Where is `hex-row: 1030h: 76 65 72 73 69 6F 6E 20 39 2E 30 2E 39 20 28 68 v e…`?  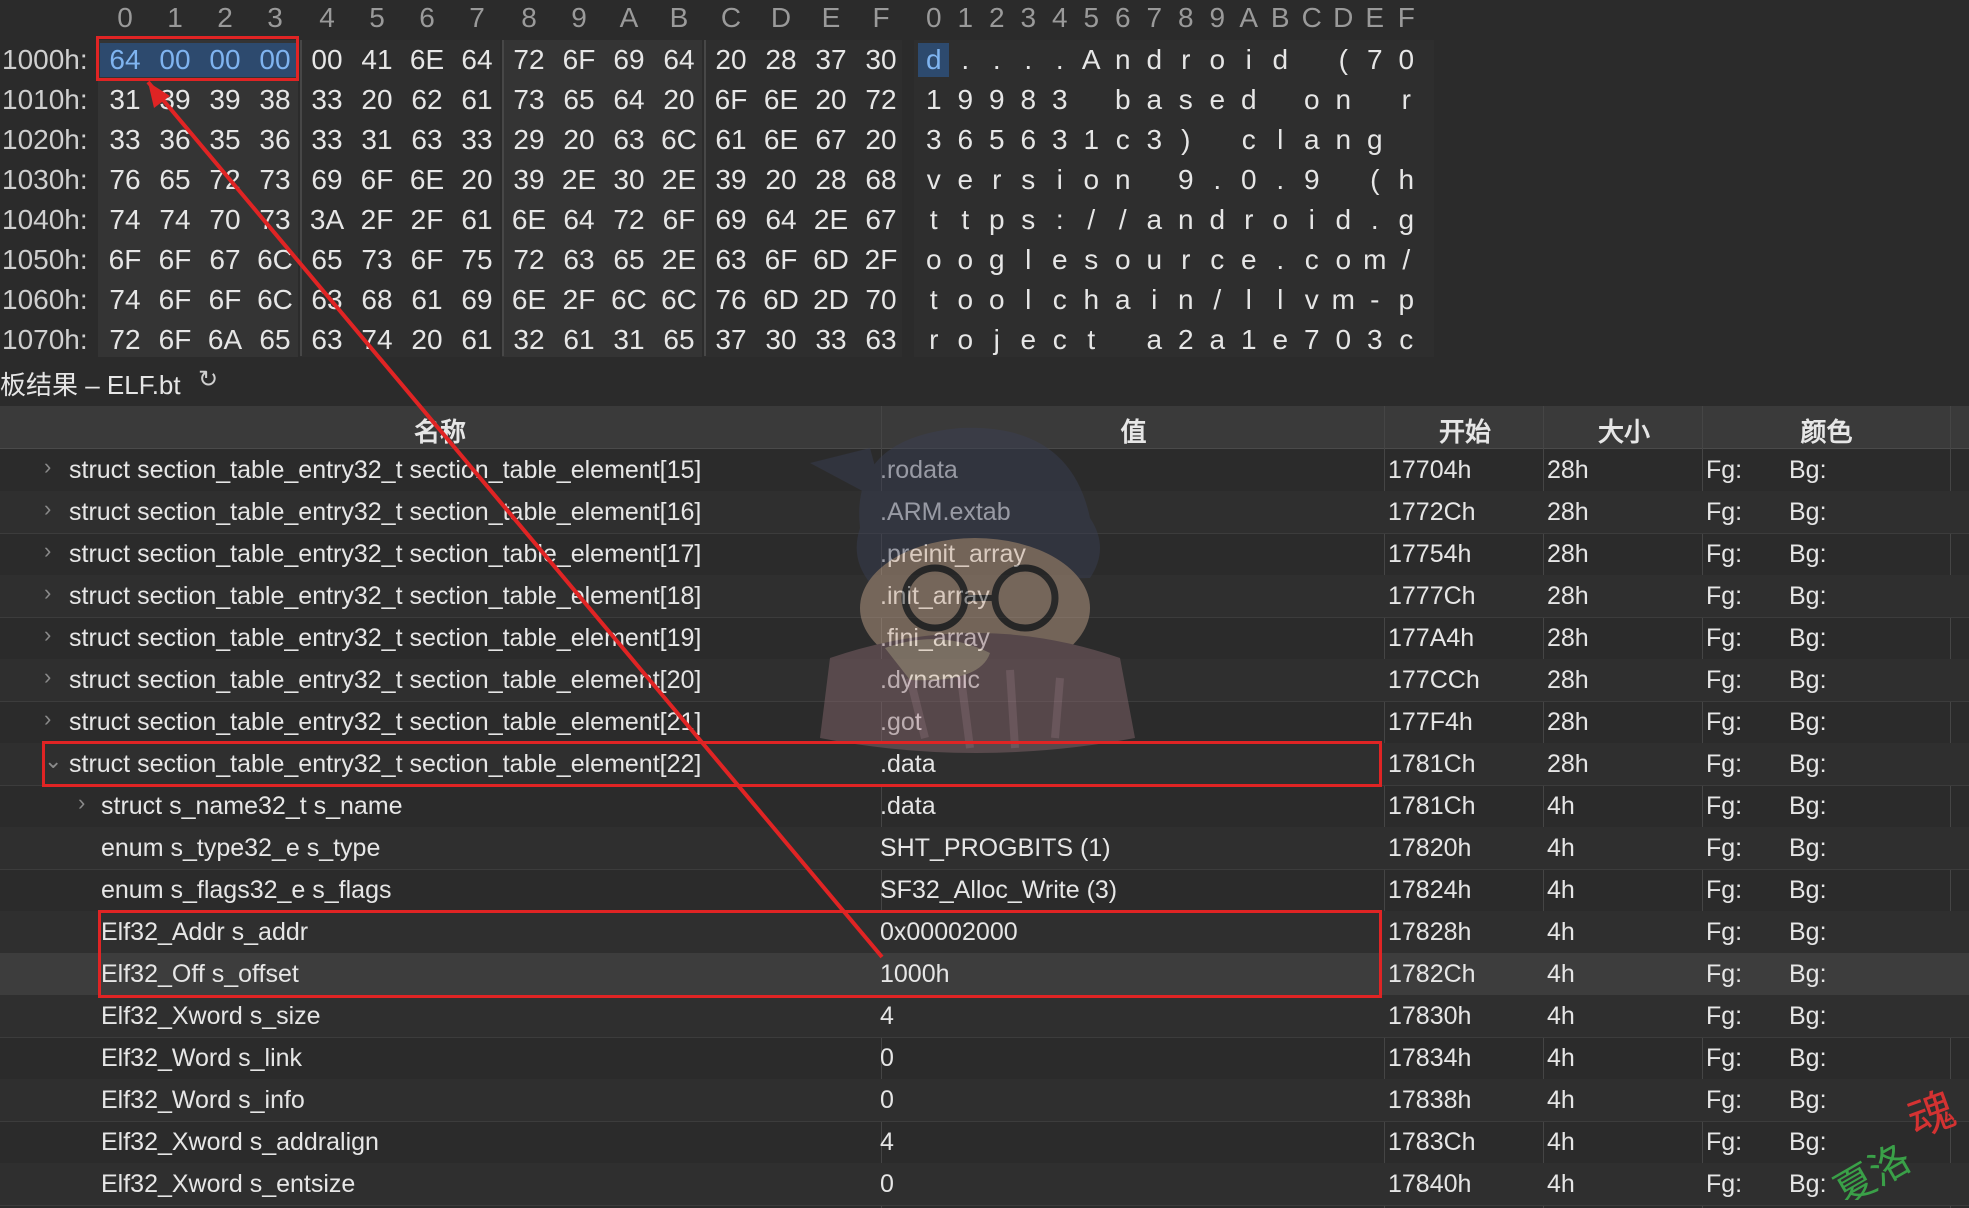
hex-row: 1030h: 76 65 72 73 69 6F 6E 20 39 2E 30 2E 39 20 28 68 v e… is located at coordinates (984, 180).